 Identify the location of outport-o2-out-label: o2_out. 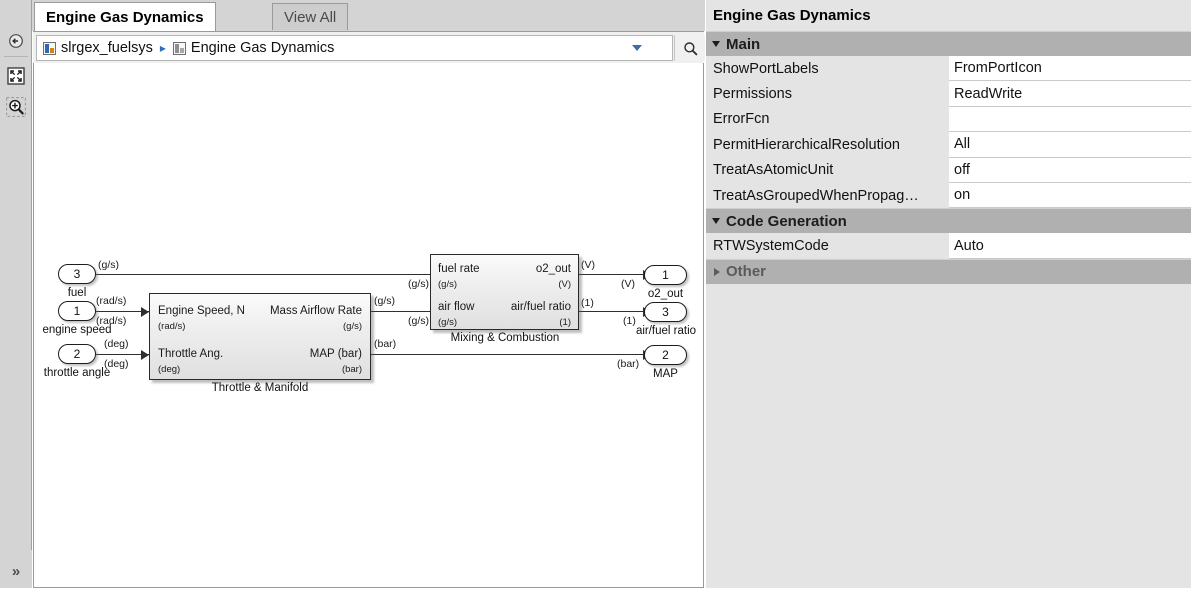
(665, 294).